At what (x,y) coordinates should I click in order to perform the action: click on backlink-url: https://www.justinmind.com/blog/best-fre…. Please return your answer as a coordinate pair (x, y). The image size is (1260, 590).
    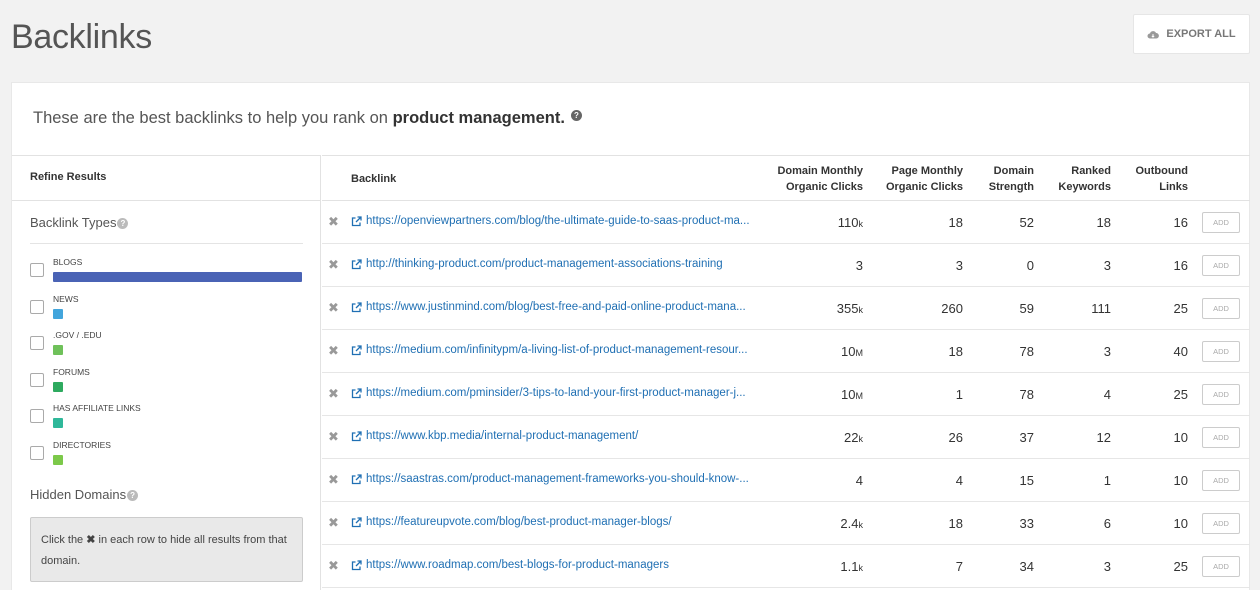
    Looking at the image, I should click on (556, 307).